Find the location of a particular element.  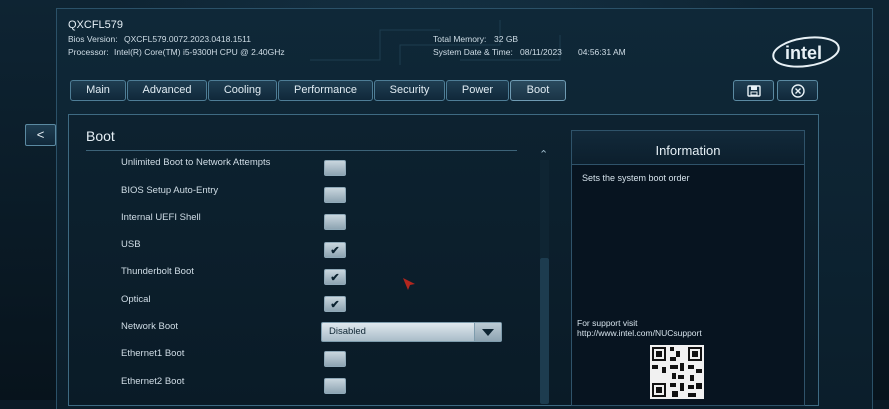

checkbox-bios-setup-auto-entry is located at coordinates (335, 195).